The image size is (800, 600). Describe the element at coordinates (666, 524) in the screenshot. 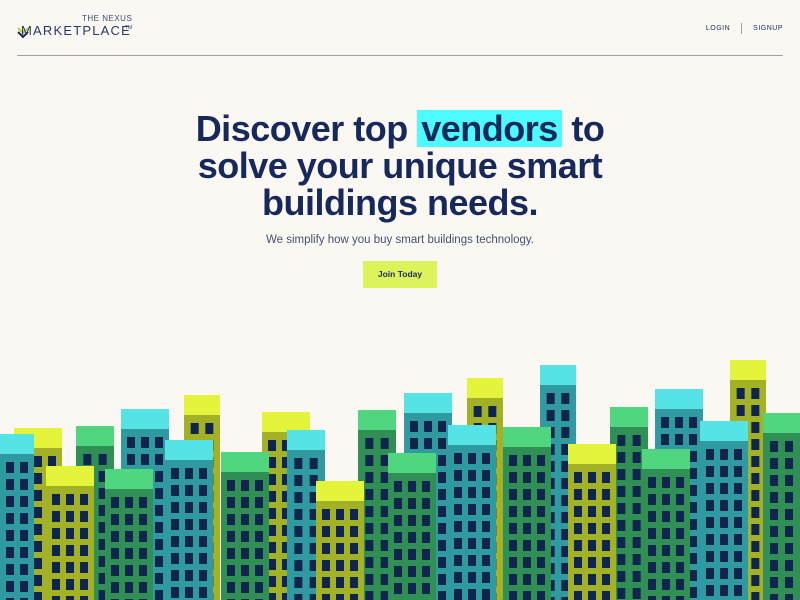

I see `building-body` at that location.